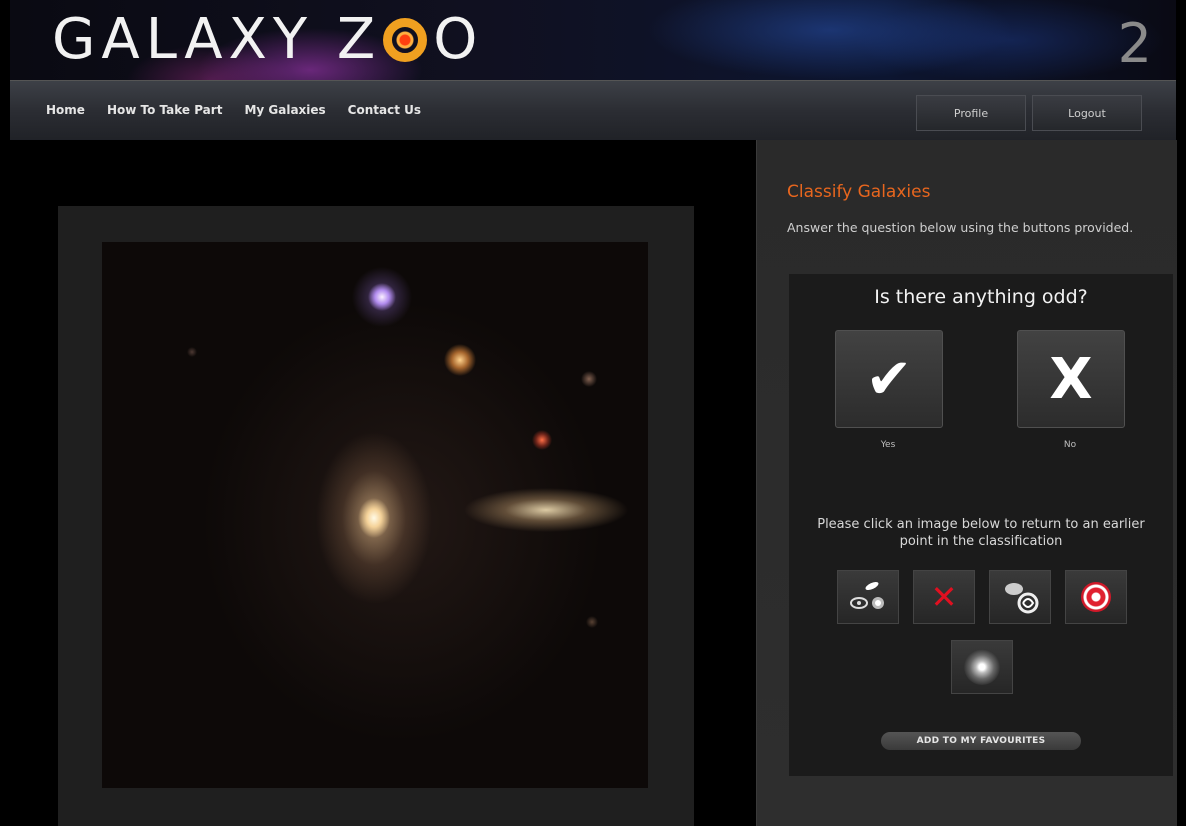 This screenshot has width=1186, height=826. I want to click on galaxy-zoo-logo: GALAXY ZO, so click(267, 40).